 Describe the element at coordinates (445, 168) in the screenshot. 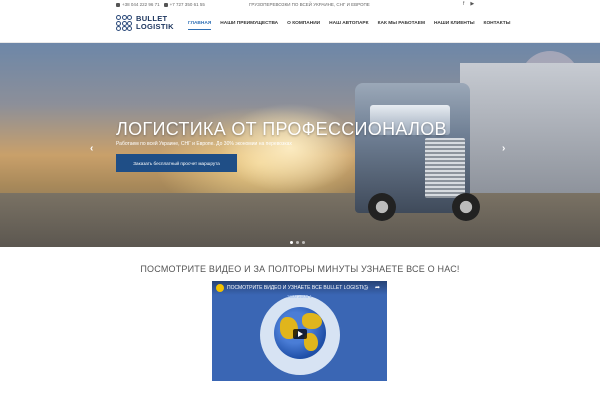

I see `truck-grille` at that location.